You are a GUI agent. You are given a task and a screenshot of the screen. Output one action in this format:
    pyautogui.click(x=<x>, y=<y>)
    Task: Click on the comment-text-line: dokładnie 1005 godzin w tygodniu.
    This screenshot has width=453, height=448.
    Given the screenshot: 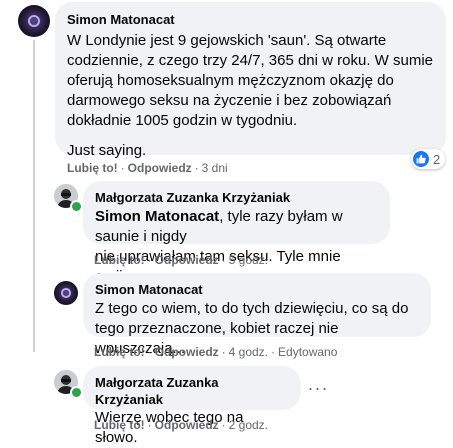 What is the action you would take?
    pyautogui.click(x=182, y=120)
    